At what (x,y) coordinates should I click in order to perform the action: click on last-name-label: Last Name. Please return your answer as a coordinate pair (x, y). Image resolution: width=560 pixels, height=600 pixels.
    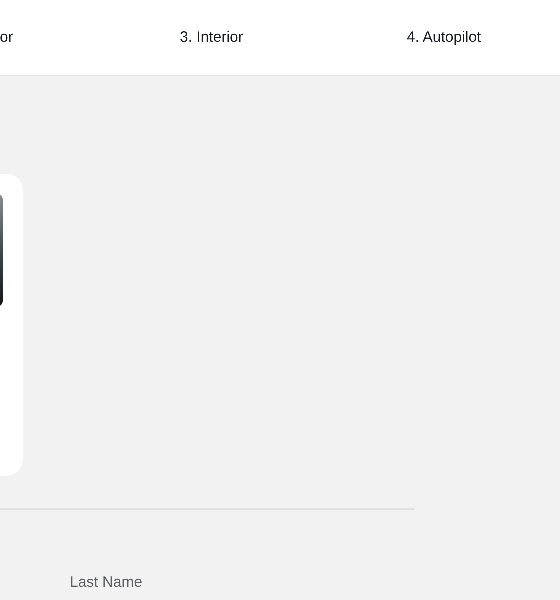
    Looking at the image, I should click on (106, 582).